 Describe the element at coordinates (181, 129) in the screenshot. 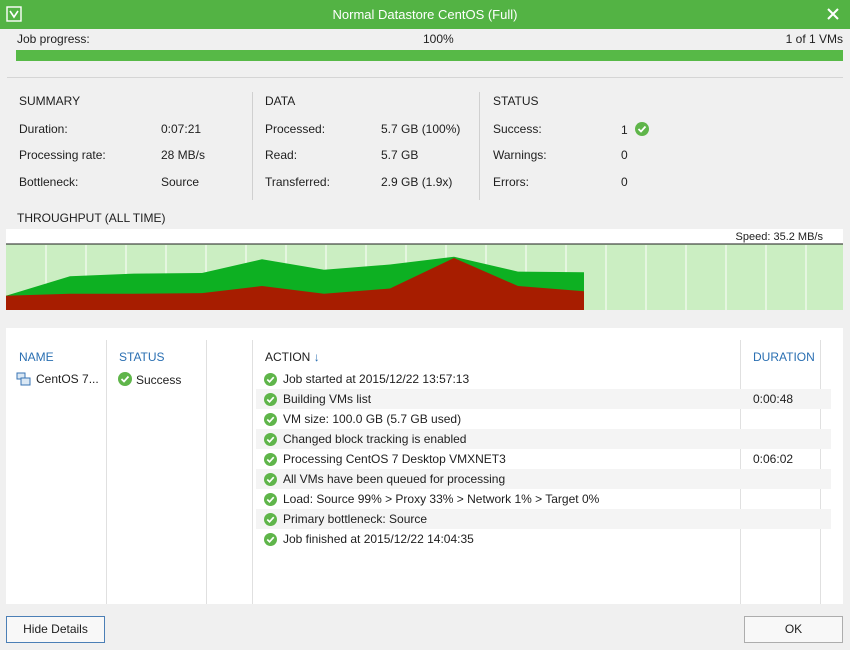

I see `duration-value: 0:07:21` at that location.